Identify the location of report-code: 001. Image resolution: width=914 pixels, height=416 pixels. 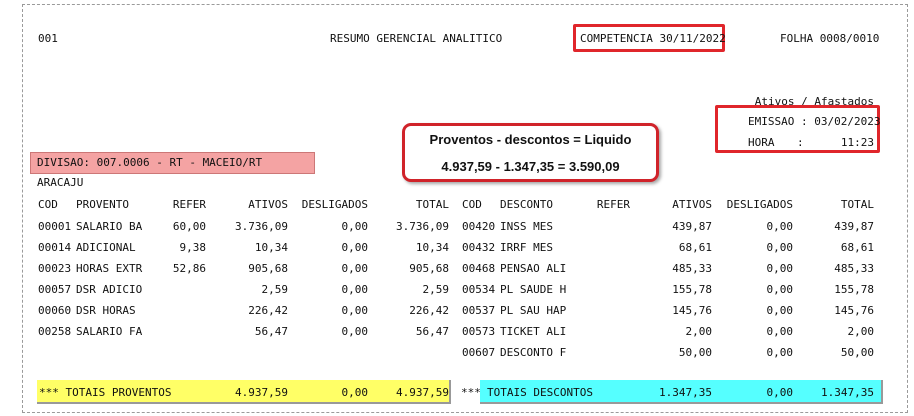
(48, 38).